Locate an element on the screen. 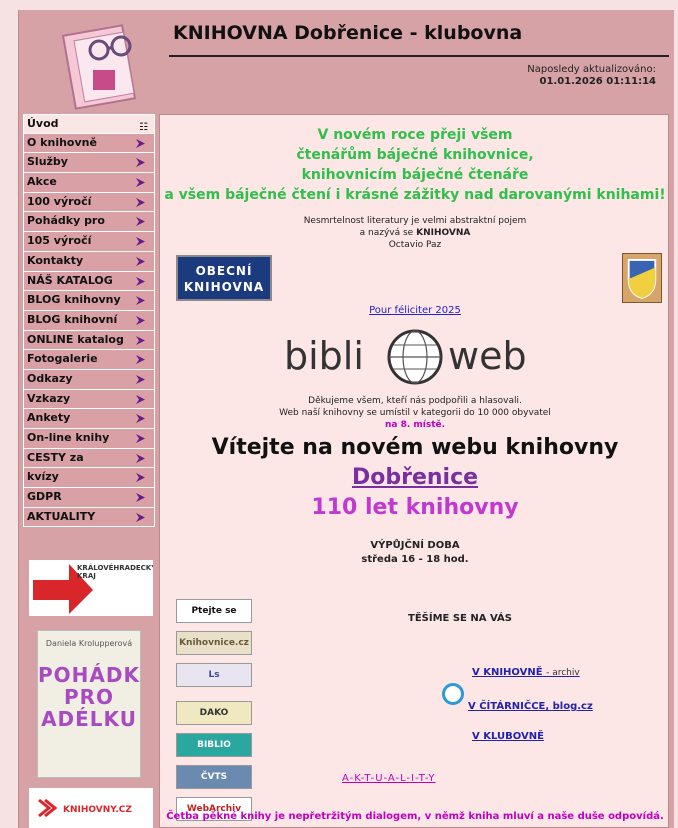  sidebar-item-label: On-line knihy is located at coordinates (68, 437).